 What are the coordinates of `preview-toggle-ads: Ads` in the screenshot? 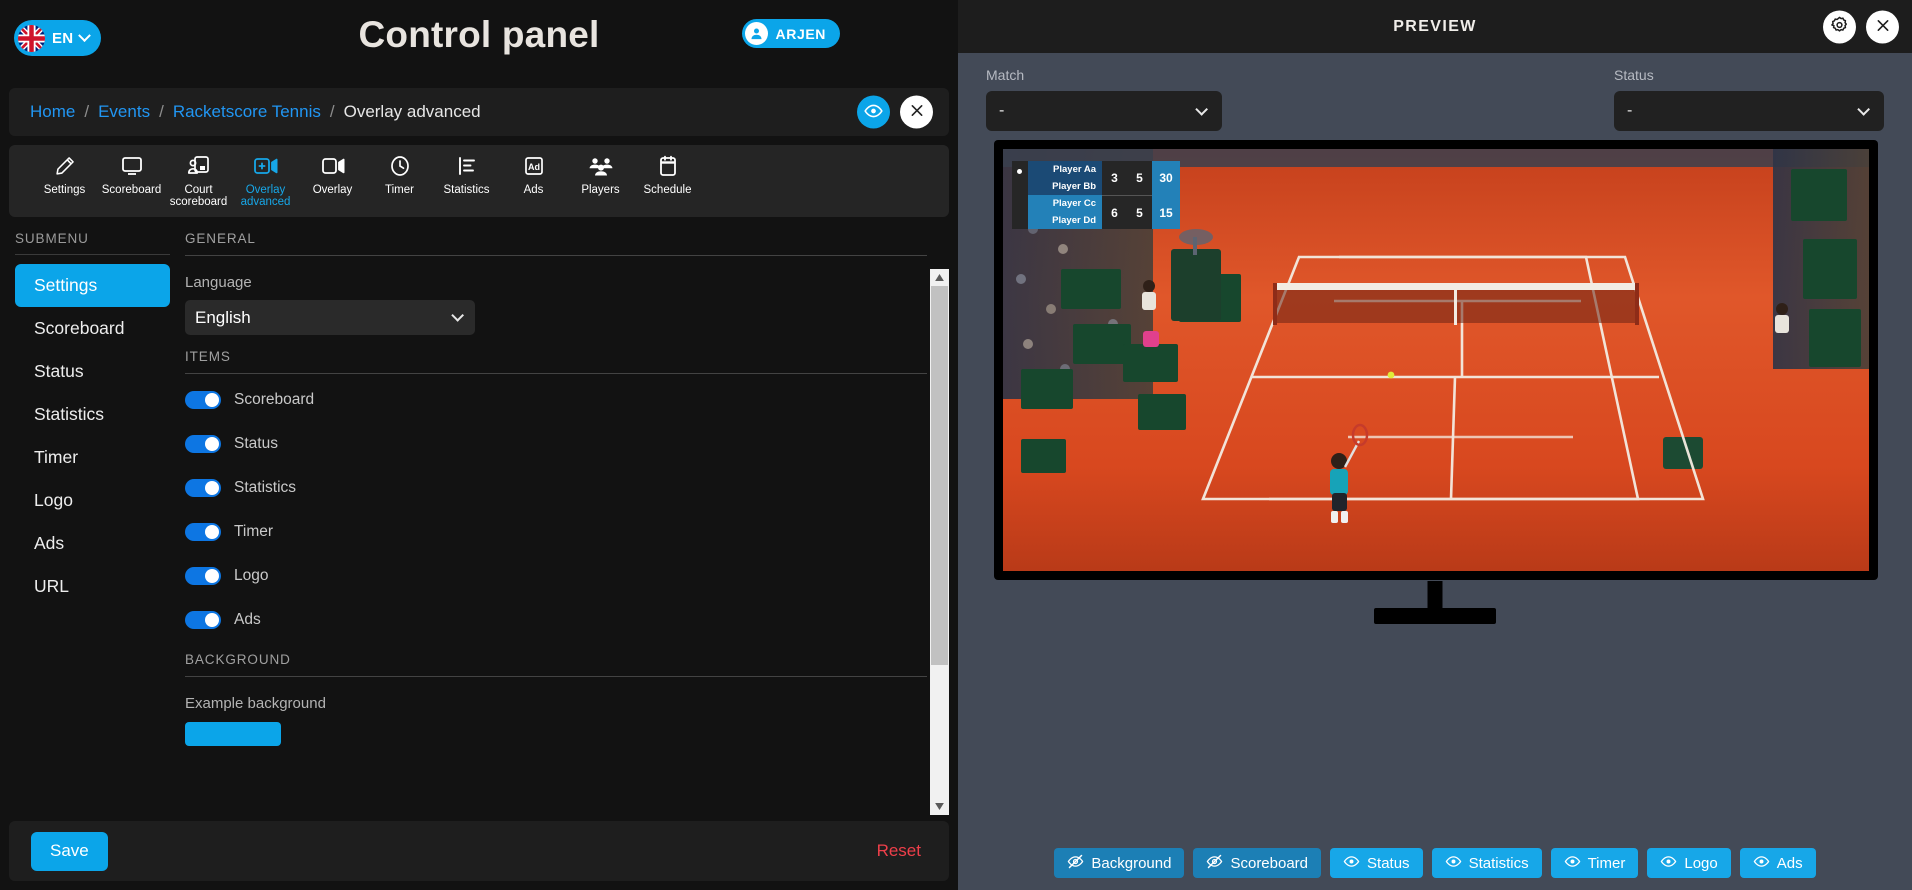 It's located at (1777, 863).